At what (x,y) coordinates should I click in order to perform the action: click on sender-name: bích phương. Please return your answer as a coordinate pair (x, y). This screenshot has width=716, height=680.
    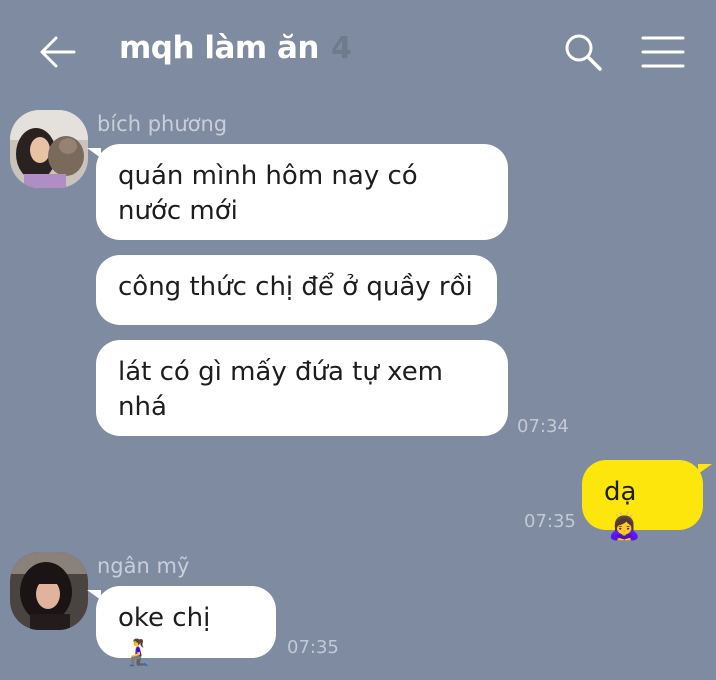
    Looking at the image, I should click on (162, 124).